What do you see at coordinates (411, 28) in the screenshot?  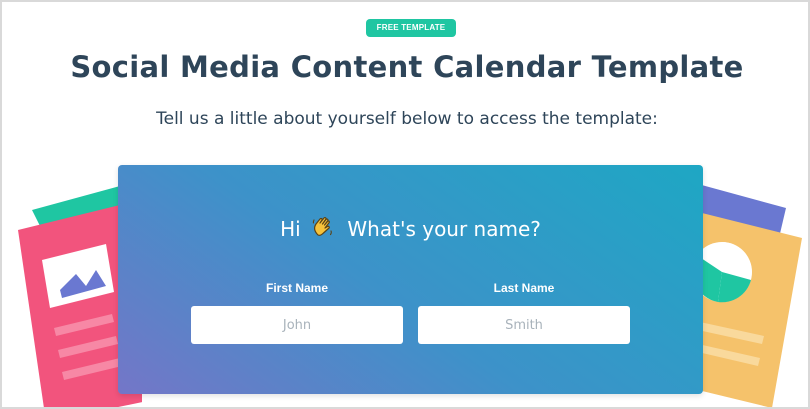 I see `free-template-badge: FREE TEMPLATE` at bounding box center [411, 28].